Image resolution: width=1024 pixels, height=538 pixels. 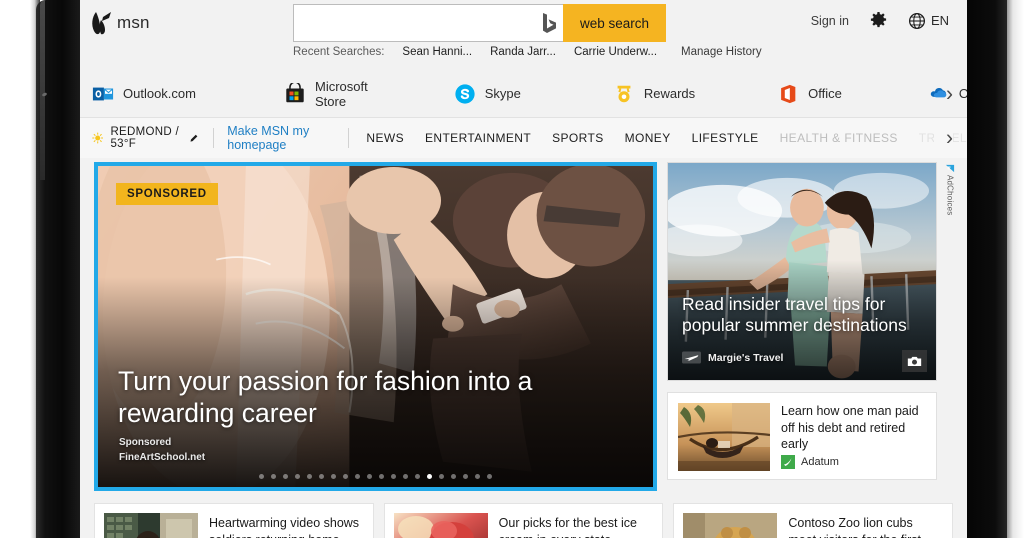 I want to click on travel-ad-brand: Margie's Travel, so click(x=732, y=357).